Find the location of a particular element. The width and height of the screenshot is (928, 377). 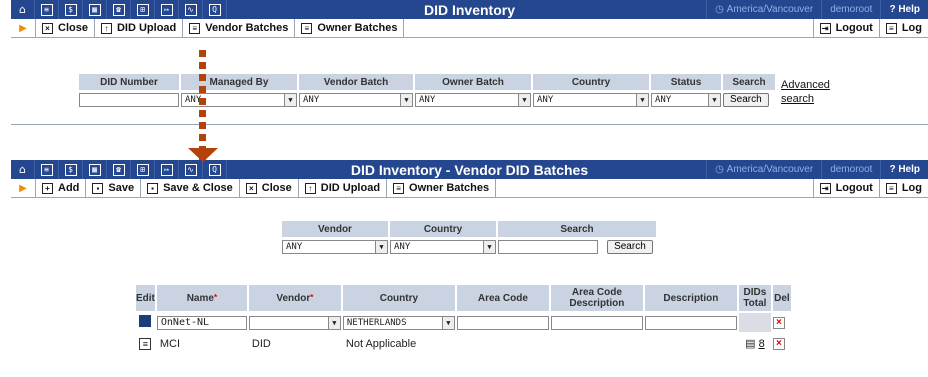

did-number-input is located at coordinates (129, 99).